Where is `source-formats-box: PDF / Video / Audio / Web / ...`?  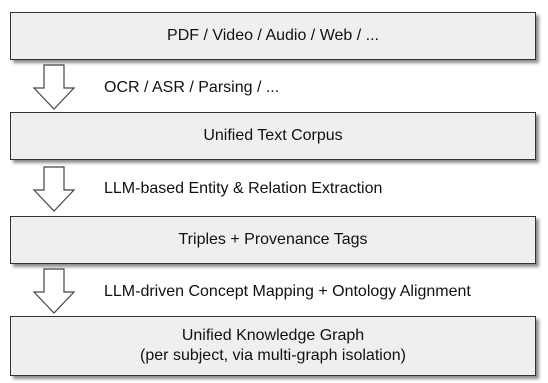
source-formats-box: PDF / Video / Audio / Web / ... is located at coordinates (273, 36).